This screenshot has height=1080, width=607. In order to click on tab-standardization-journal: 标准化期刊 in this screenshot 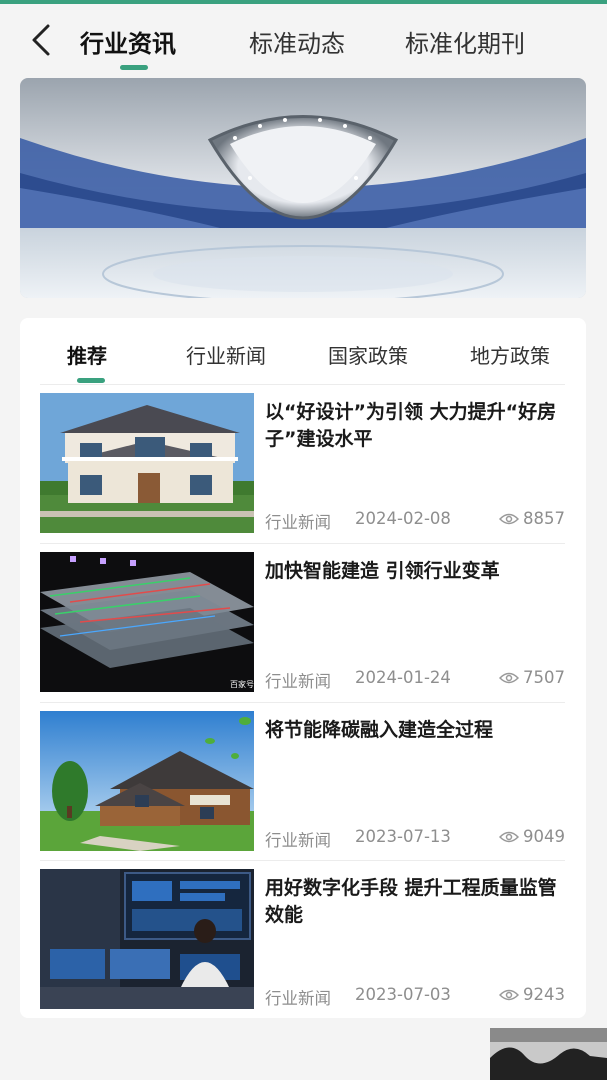, I will do `click(465, 41)`.